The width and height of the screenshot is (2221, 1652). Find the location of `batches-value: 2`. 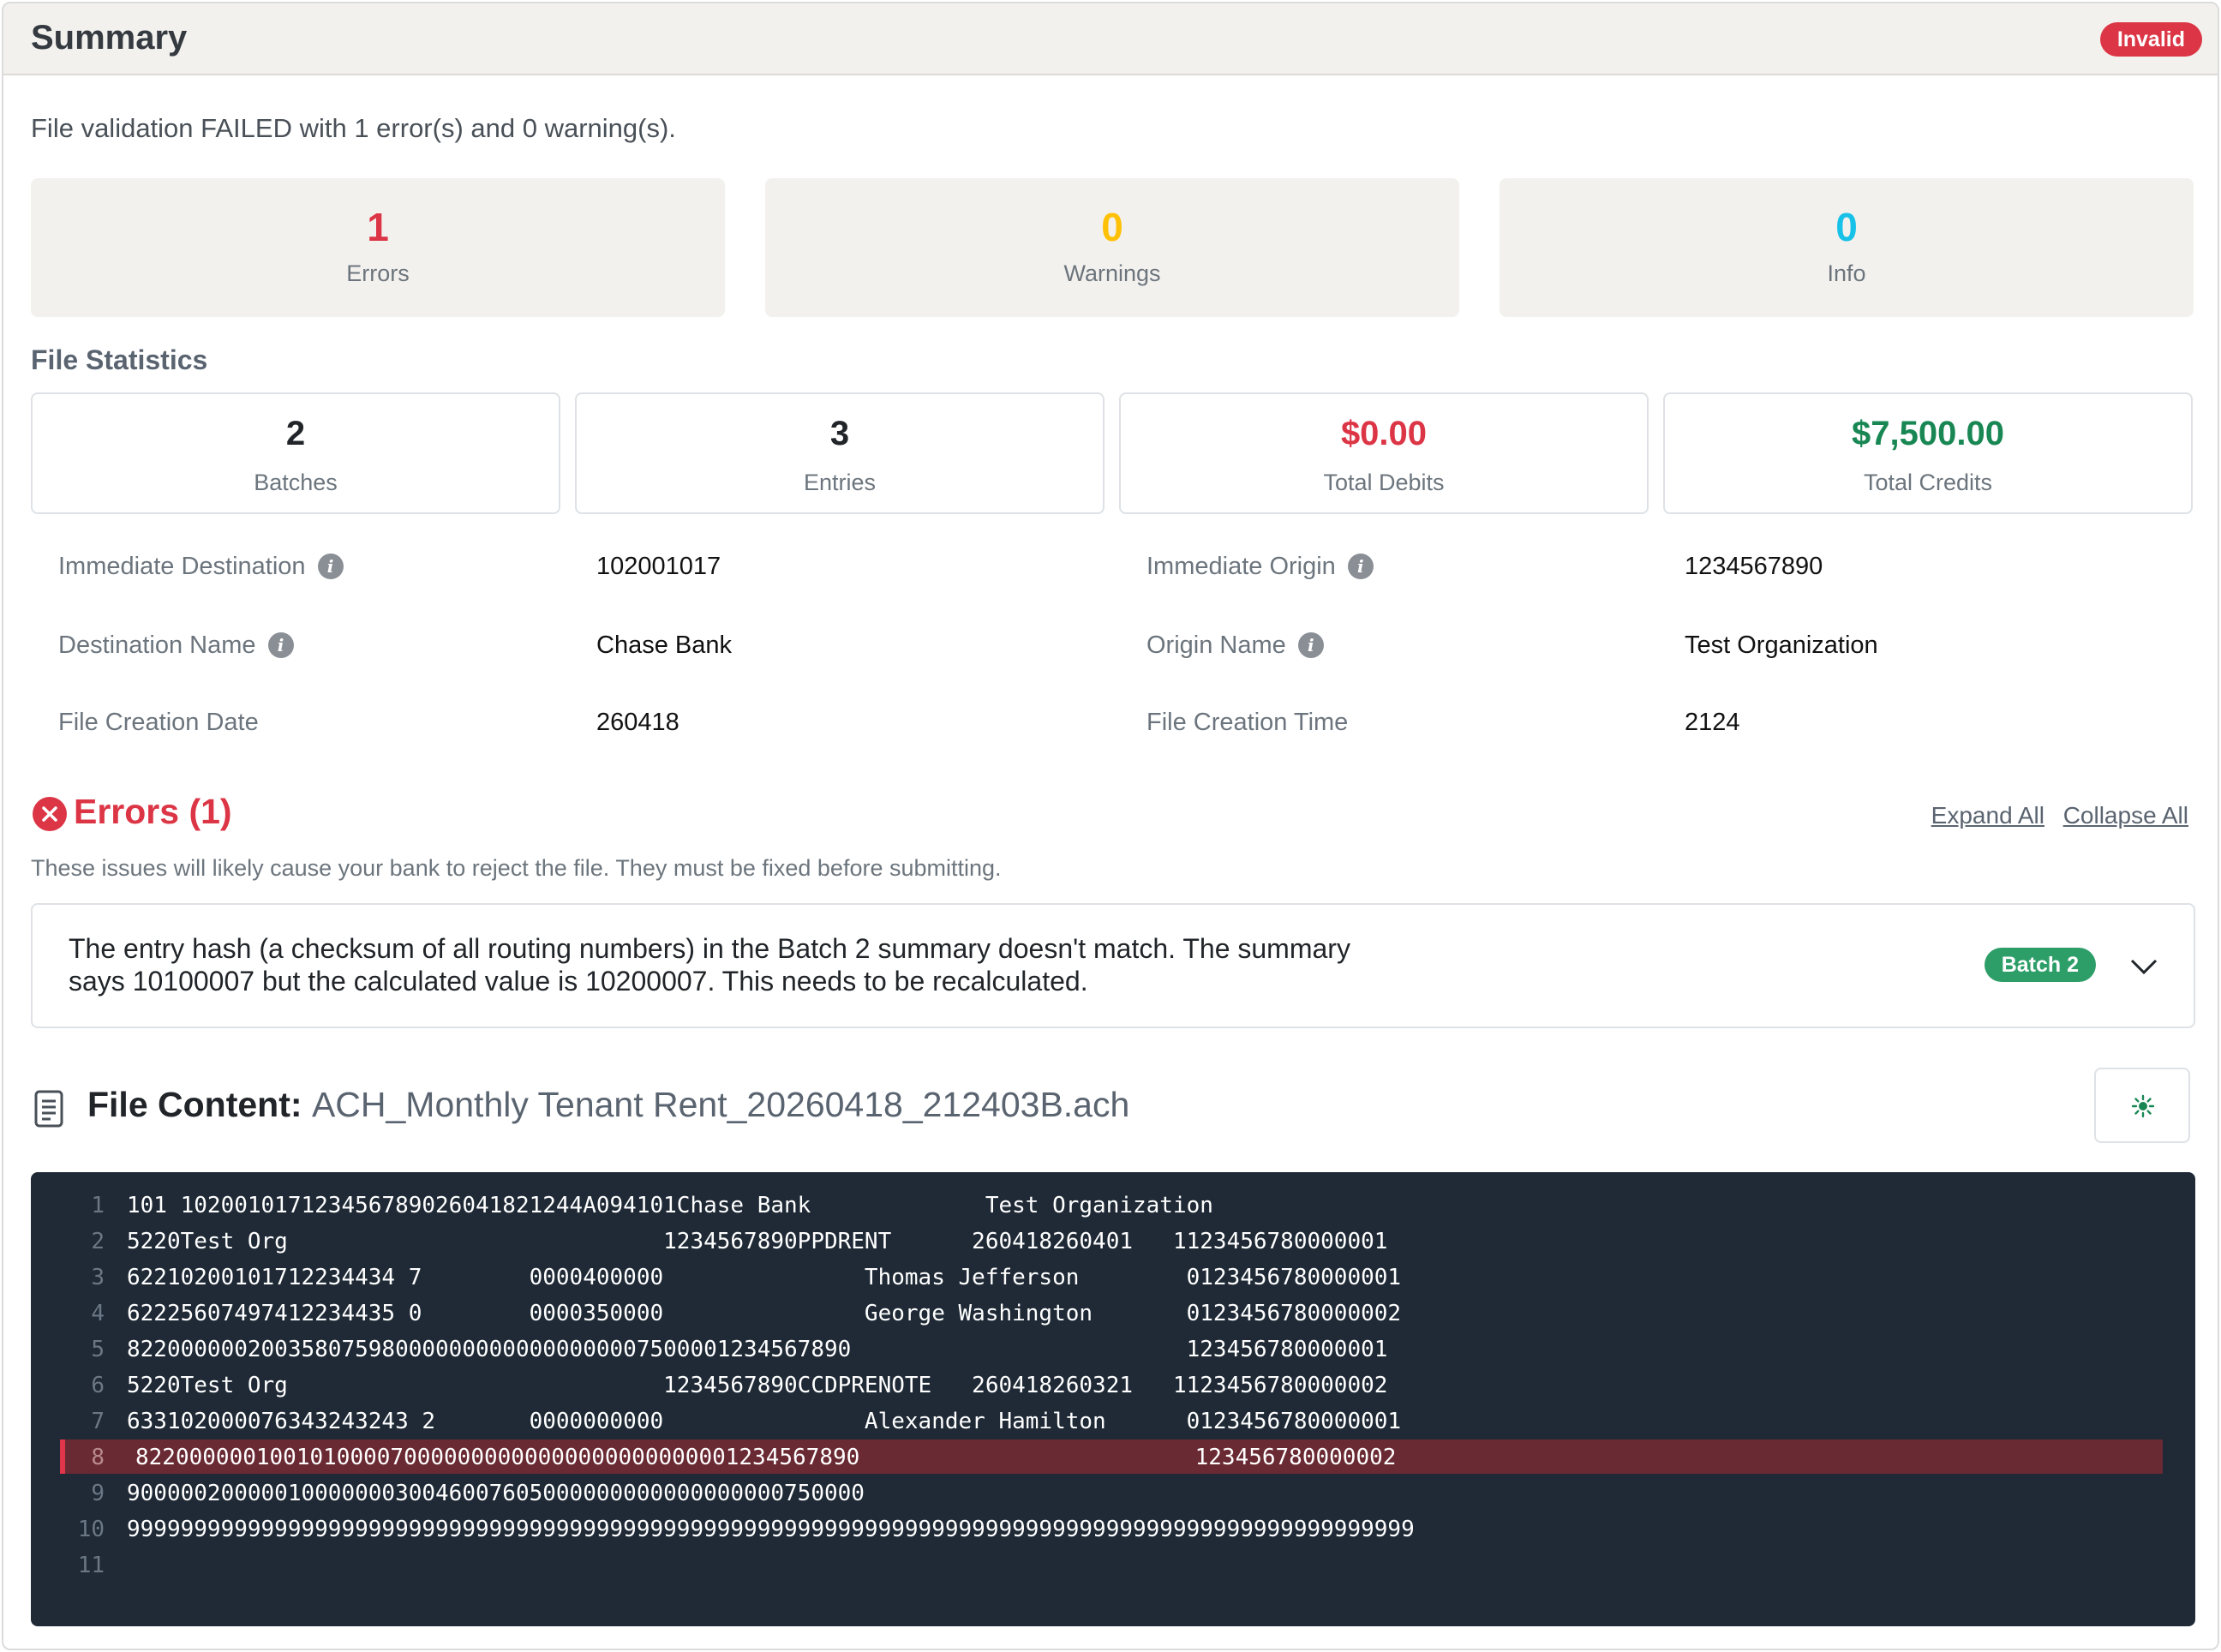

batches-value: 2 is located at coordinates (295, 433).